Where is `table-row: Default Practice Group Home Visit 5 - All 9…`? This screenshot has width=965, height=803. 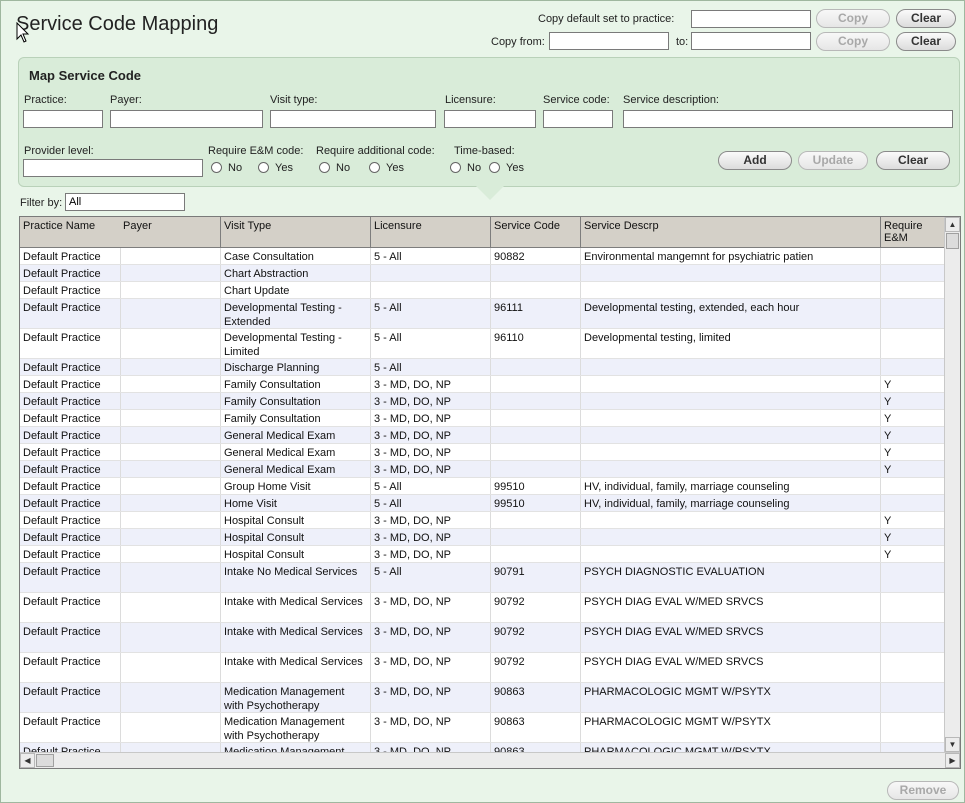 table-row: Default Practice Group Home Visit 5 - All 9… is located at coordinates (482, 486).